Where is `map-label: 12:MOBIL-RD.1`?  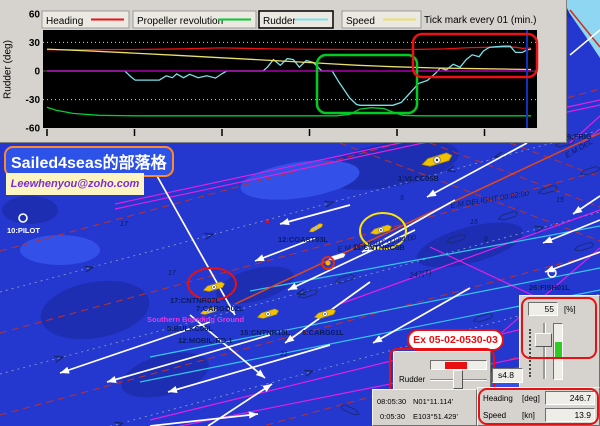 map-label: 12:MOBIL-RD.1 is located at coordinates (205, 340).